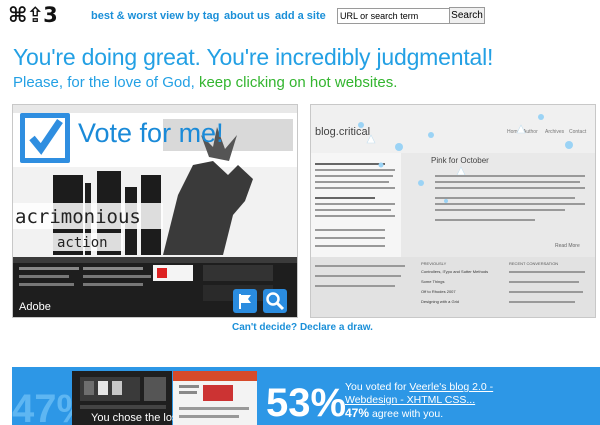  What do you see at coordinates (377, 387) in the screenshot?
I see `voted-prefix: You voted for` at bounding box center [377, 387].